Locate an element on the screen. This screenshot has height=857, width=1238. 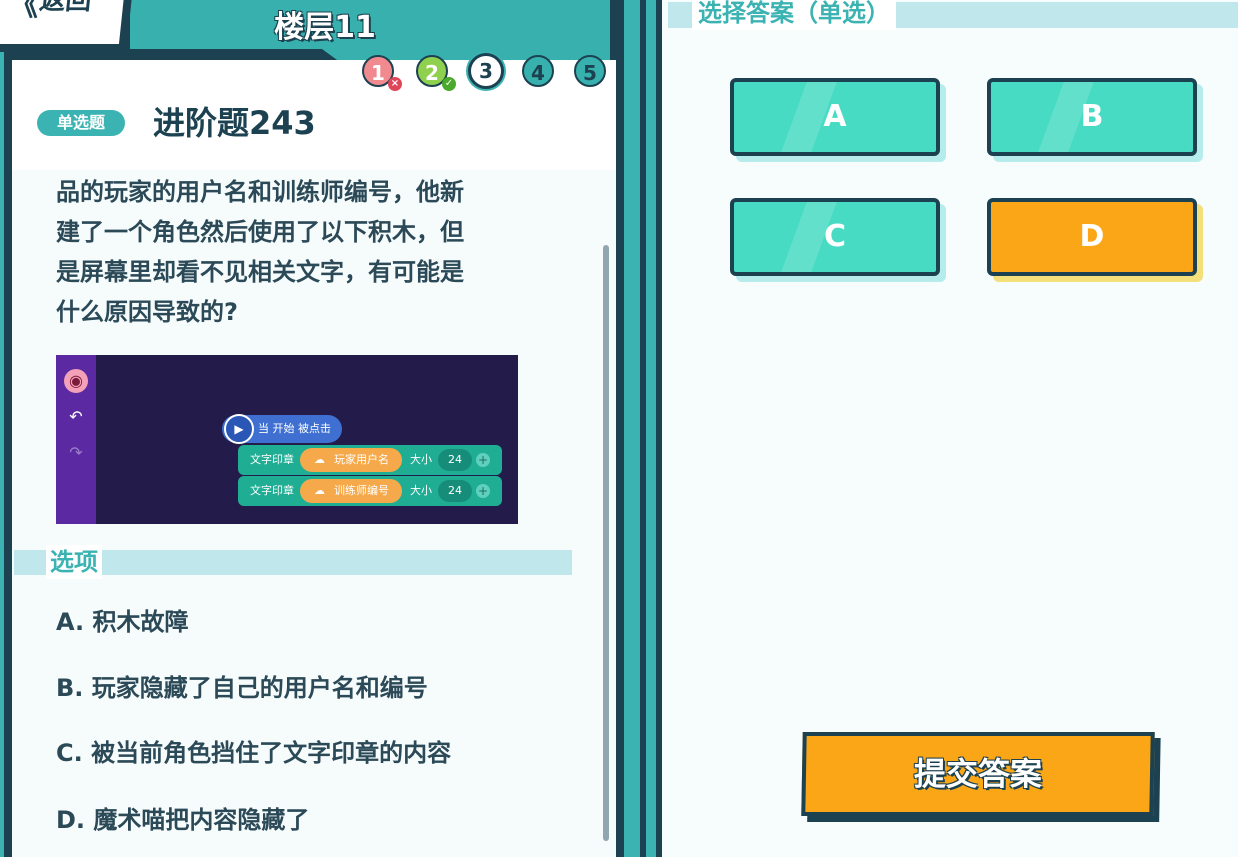
progress-step-4: 4 is located at coordinates (538, 71).